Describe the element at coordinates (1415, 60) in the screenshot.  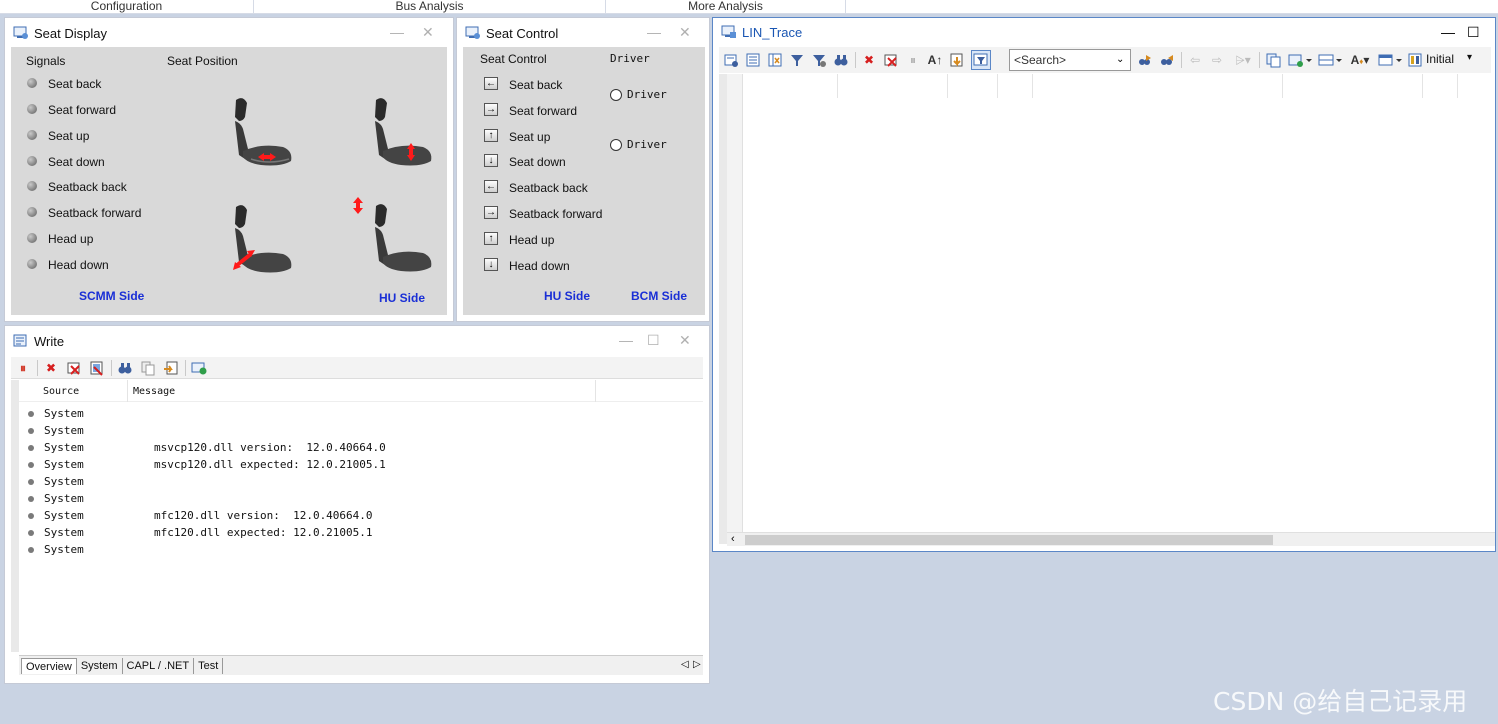
I see `column-filter-icon` at that location.